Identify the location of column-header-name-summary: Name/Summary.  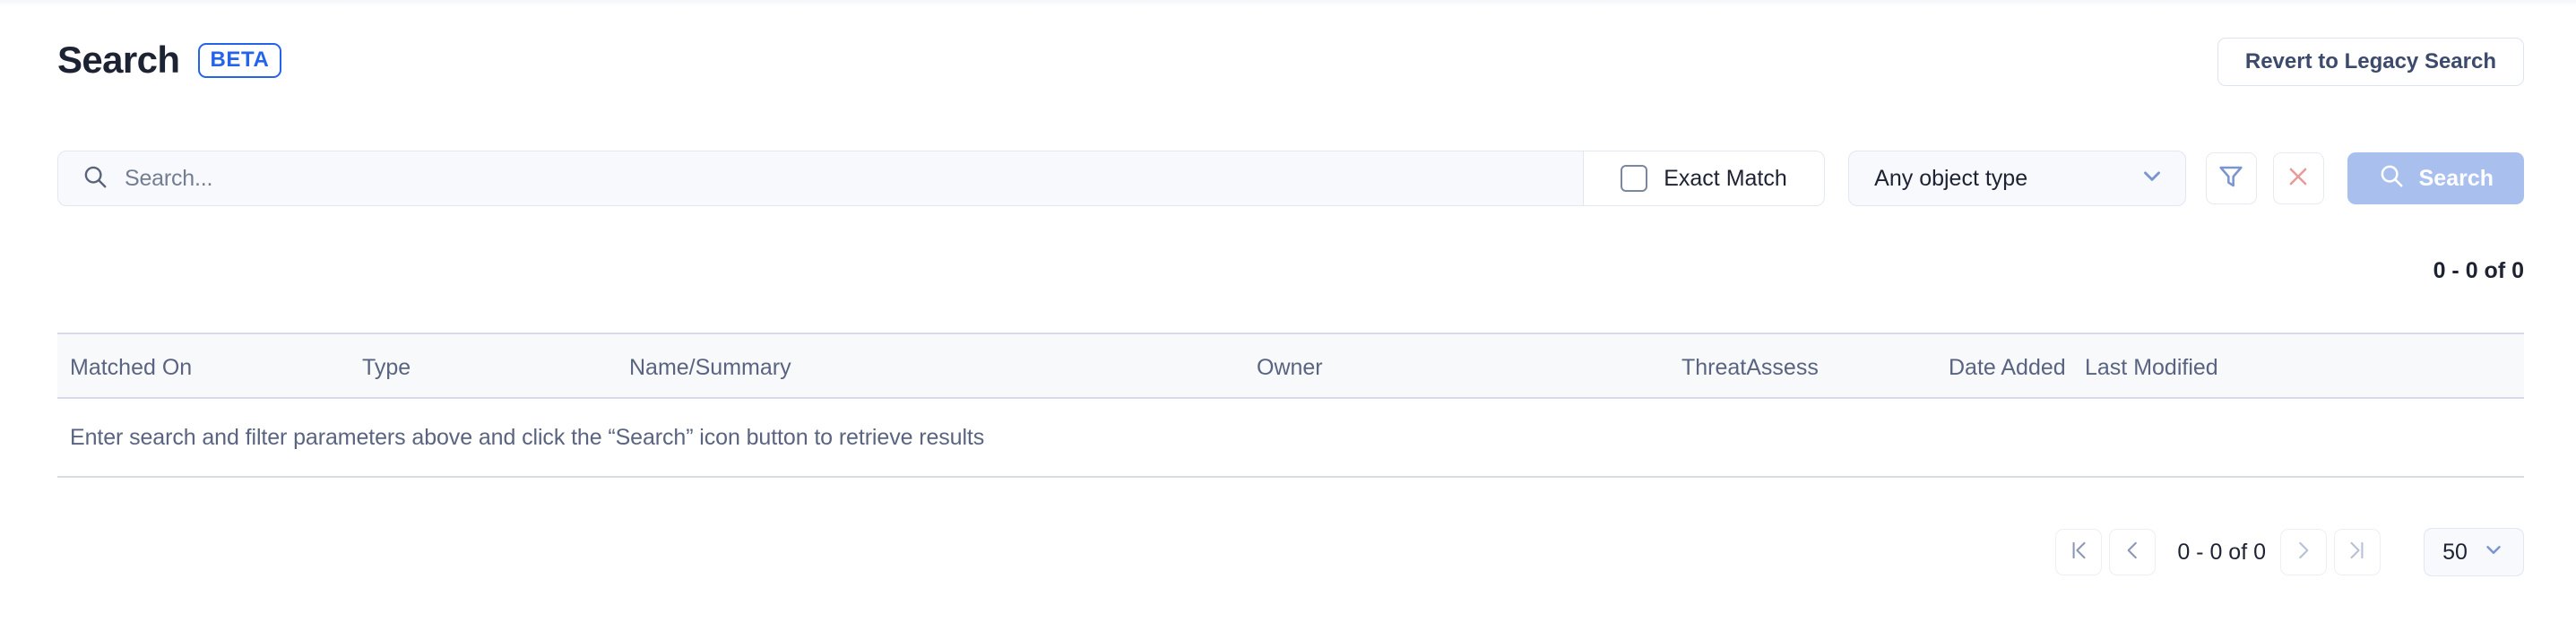
(710, 367).